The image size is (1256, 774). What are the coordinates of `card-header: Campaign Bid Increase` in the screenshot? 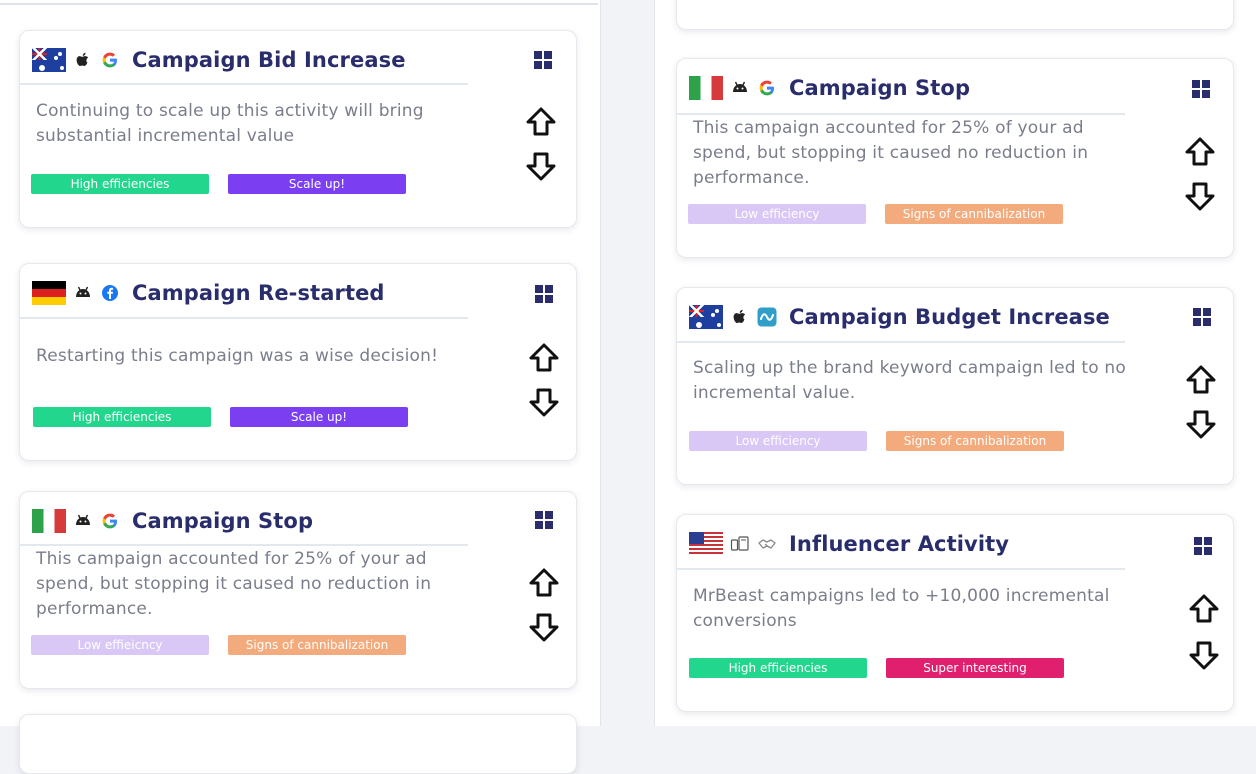 It's located at (219, 60).